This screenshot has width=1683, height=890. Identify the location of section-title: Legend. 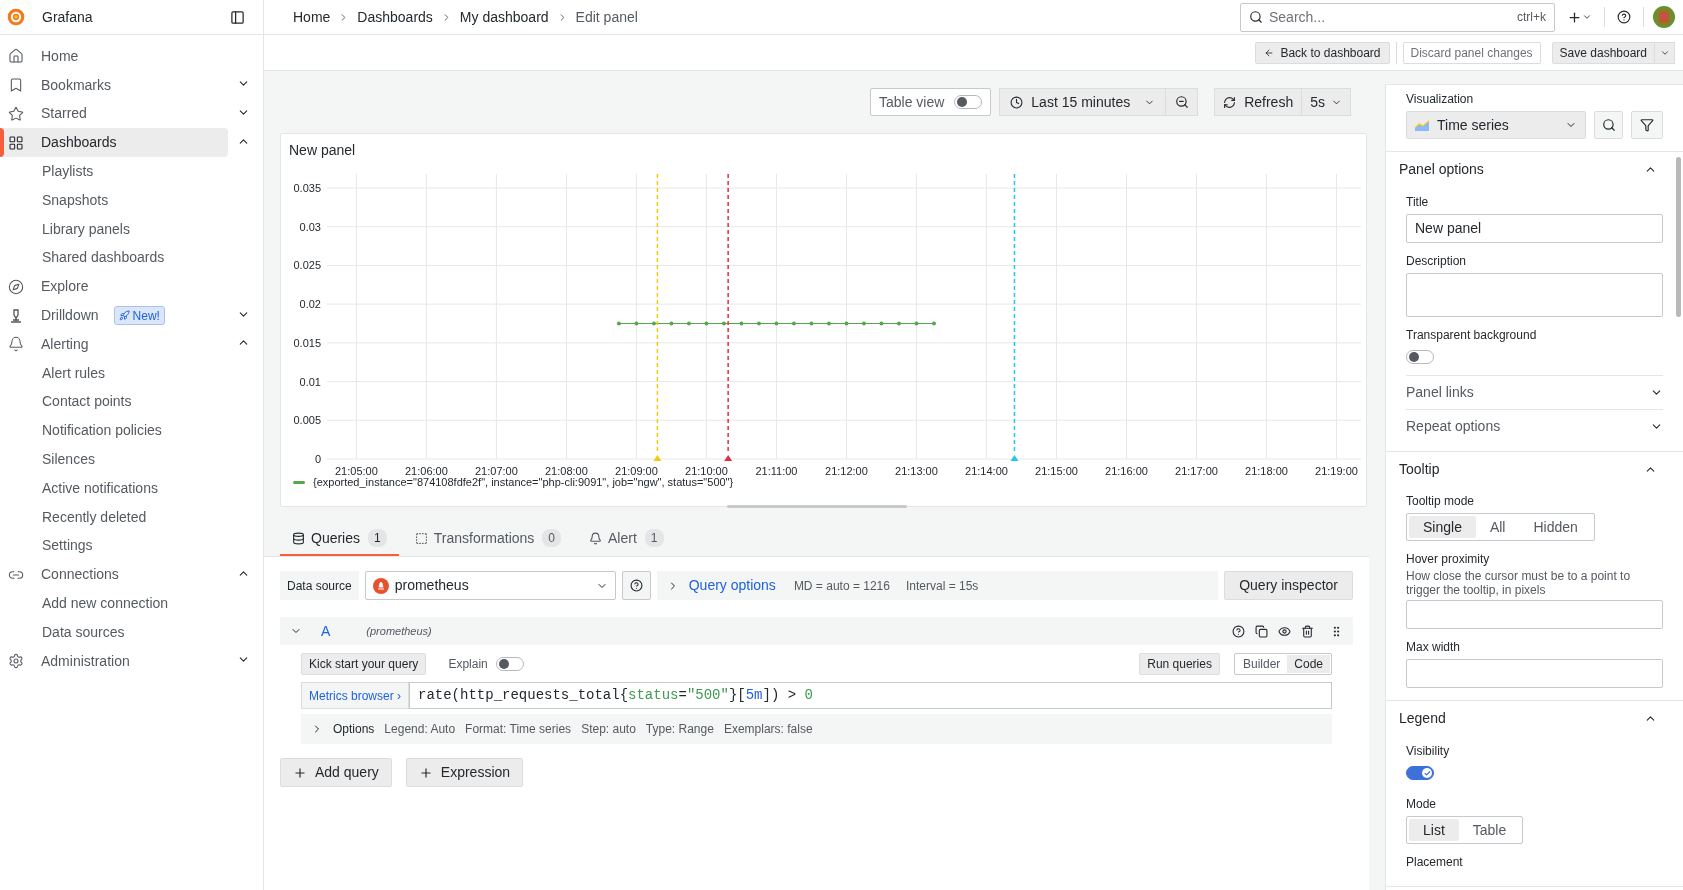
(1422, 718).